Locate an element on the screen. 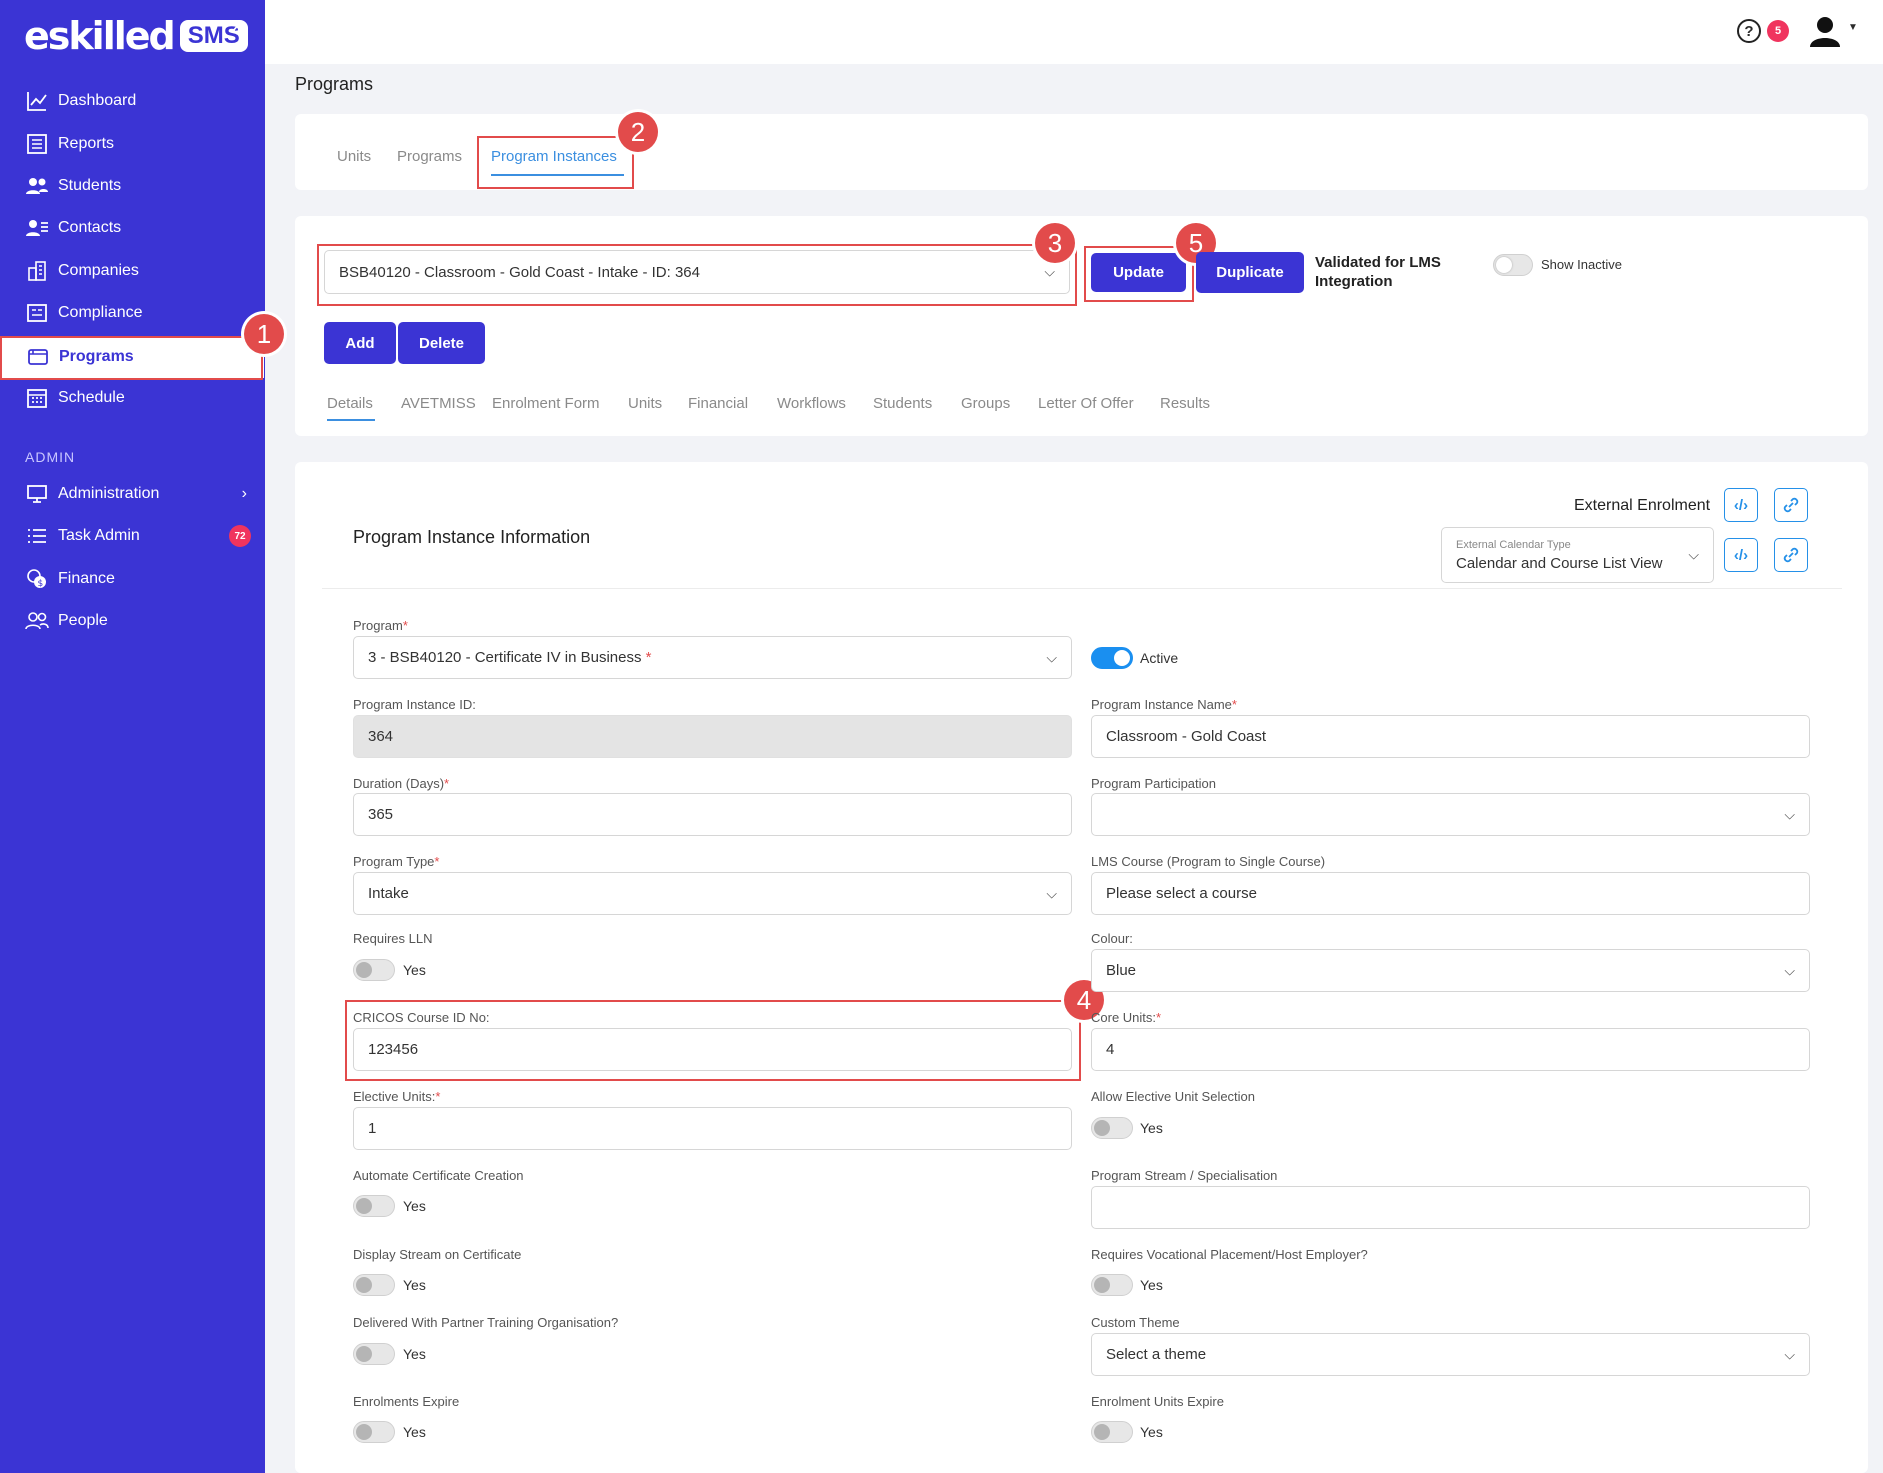 This screenshot has height=1473, width=1883. tab-details: Details is located at coordinates (350, 403).